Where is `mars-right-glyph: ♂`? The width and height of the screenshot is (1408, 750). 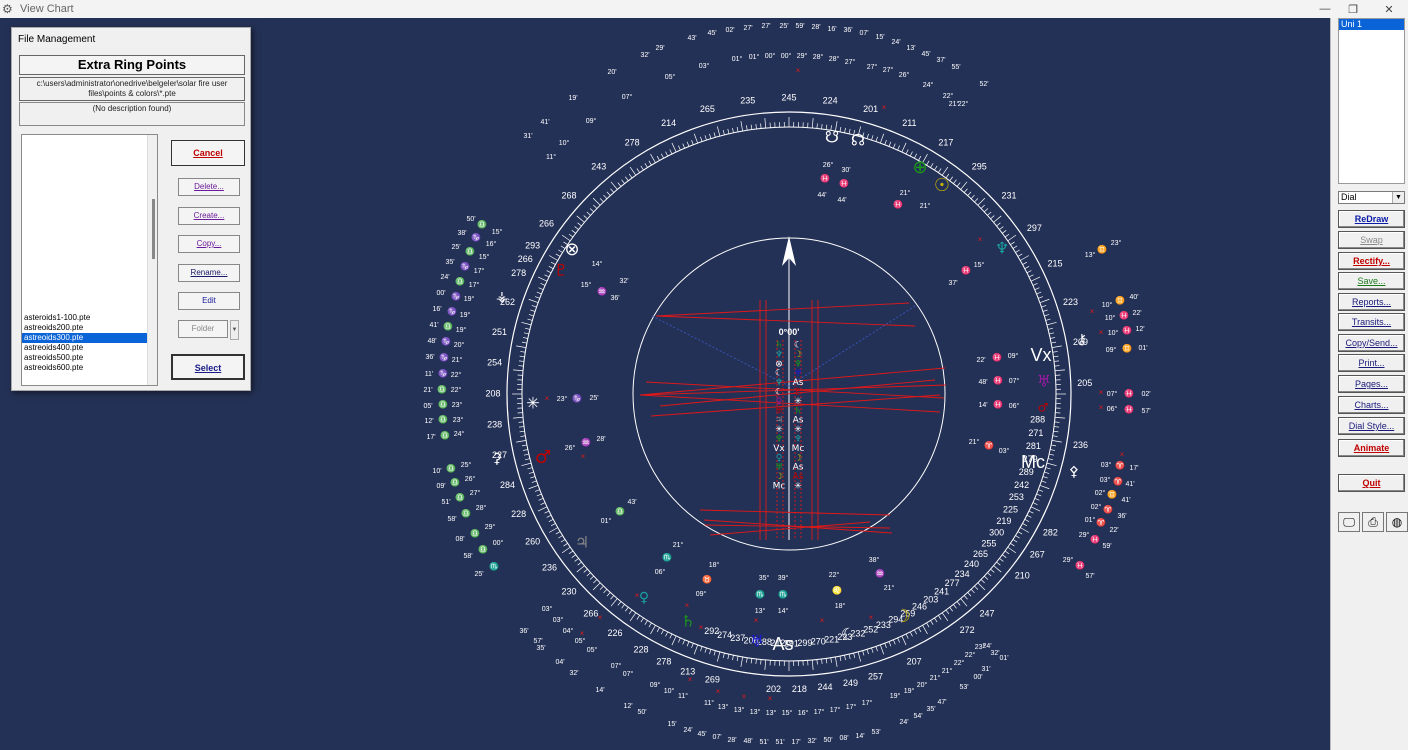
mars-right-glyph: ♂ is located at coordinates (1043, 408).